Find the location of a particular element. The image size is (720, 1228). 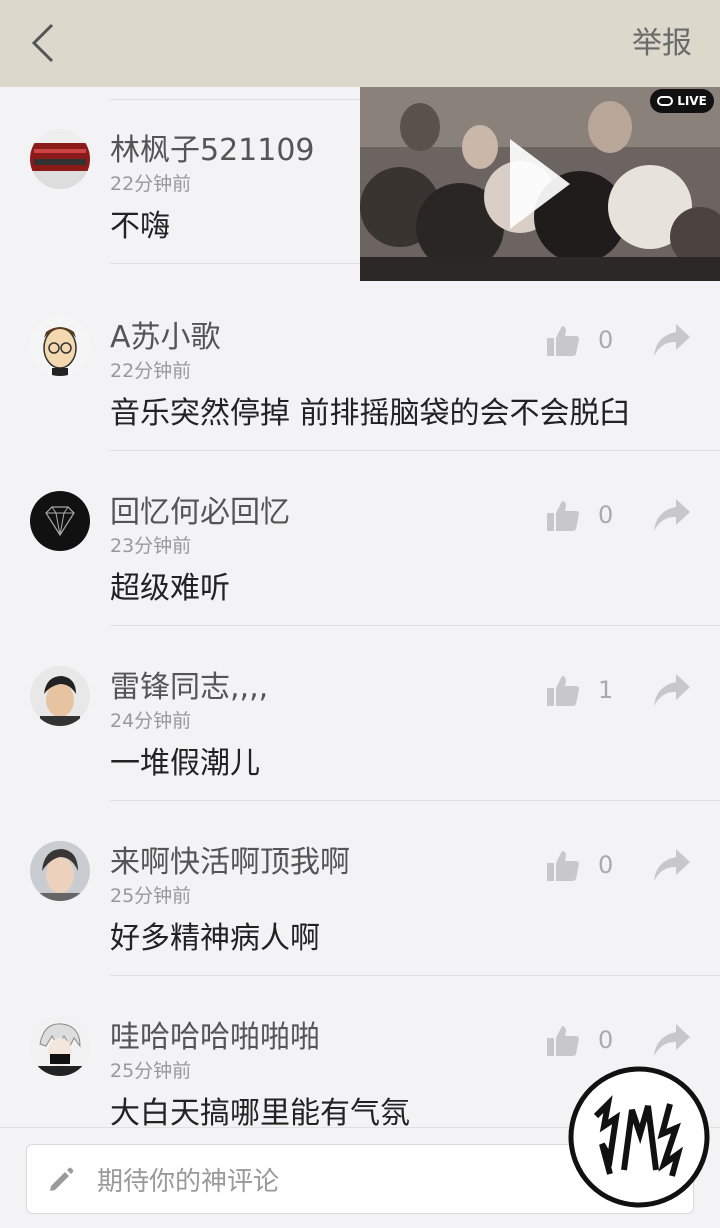

live-camera-icon is located at coordinates (665, 101).